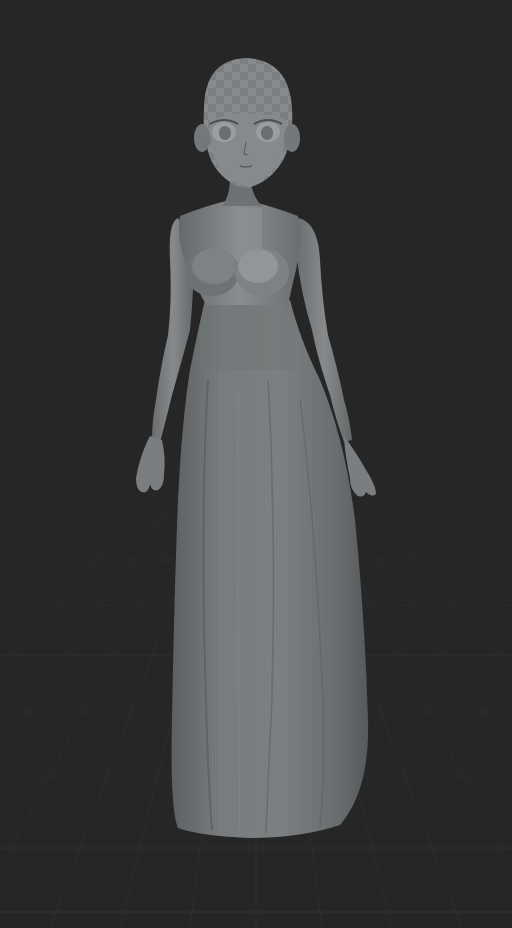 The height and width of the screenshot is (928, 512). What do you see at coordinates (292, 138) in the screenshot?
I see `right-ear` at bounding box center [292, 138].